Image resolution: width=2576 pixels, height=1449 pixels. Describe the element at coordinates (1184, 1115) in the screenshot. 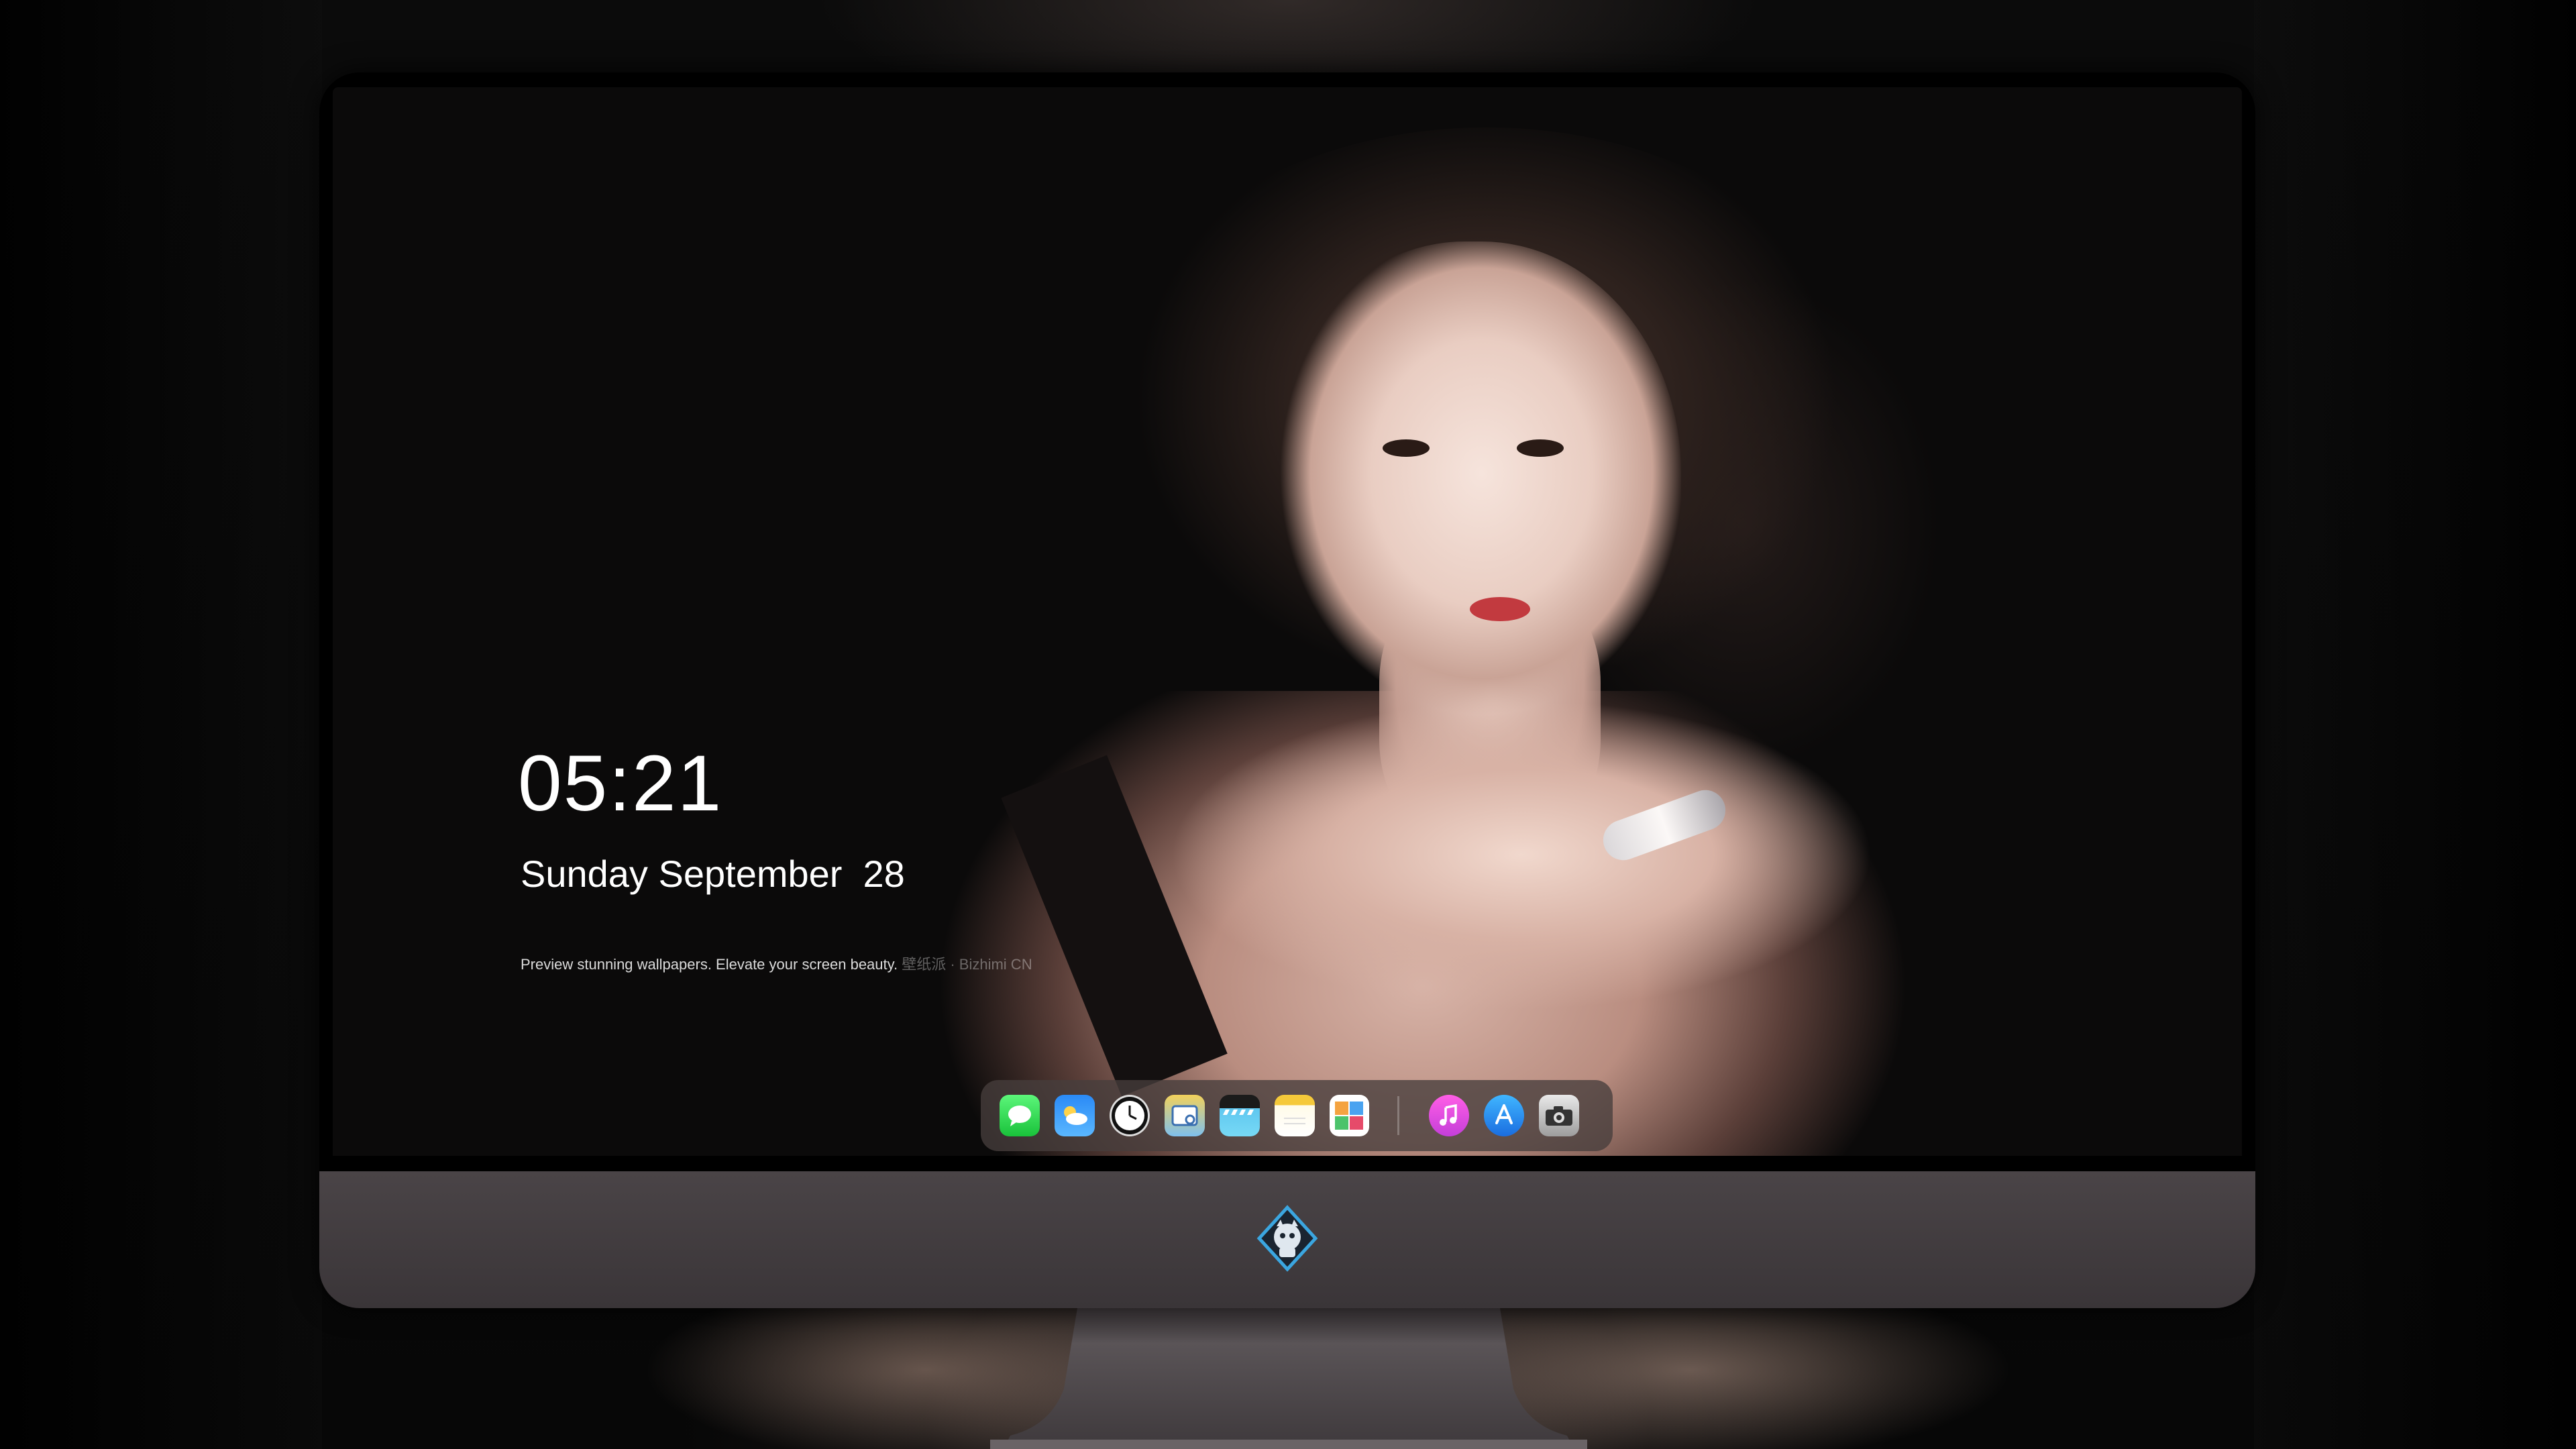

I see `finder-icon` at that location.